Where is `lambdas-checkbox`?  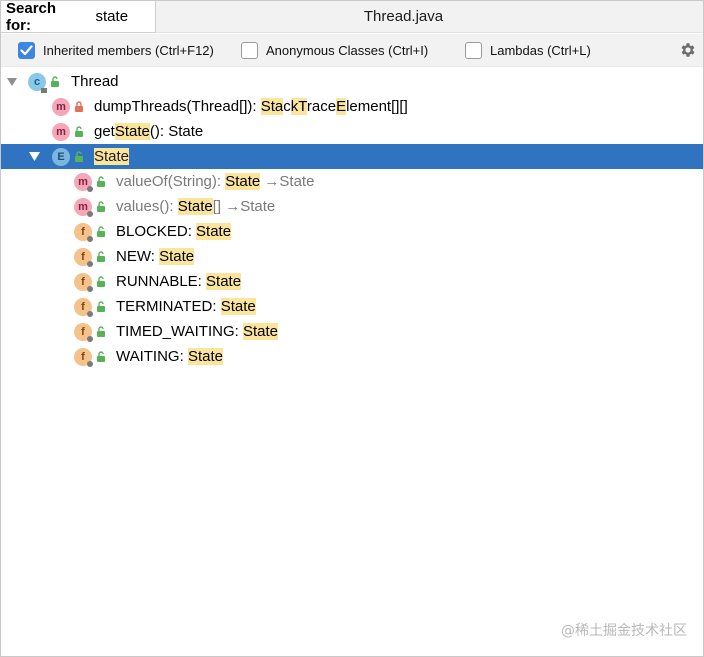
lambdas-checkbox is located at coordinates (473, 50).